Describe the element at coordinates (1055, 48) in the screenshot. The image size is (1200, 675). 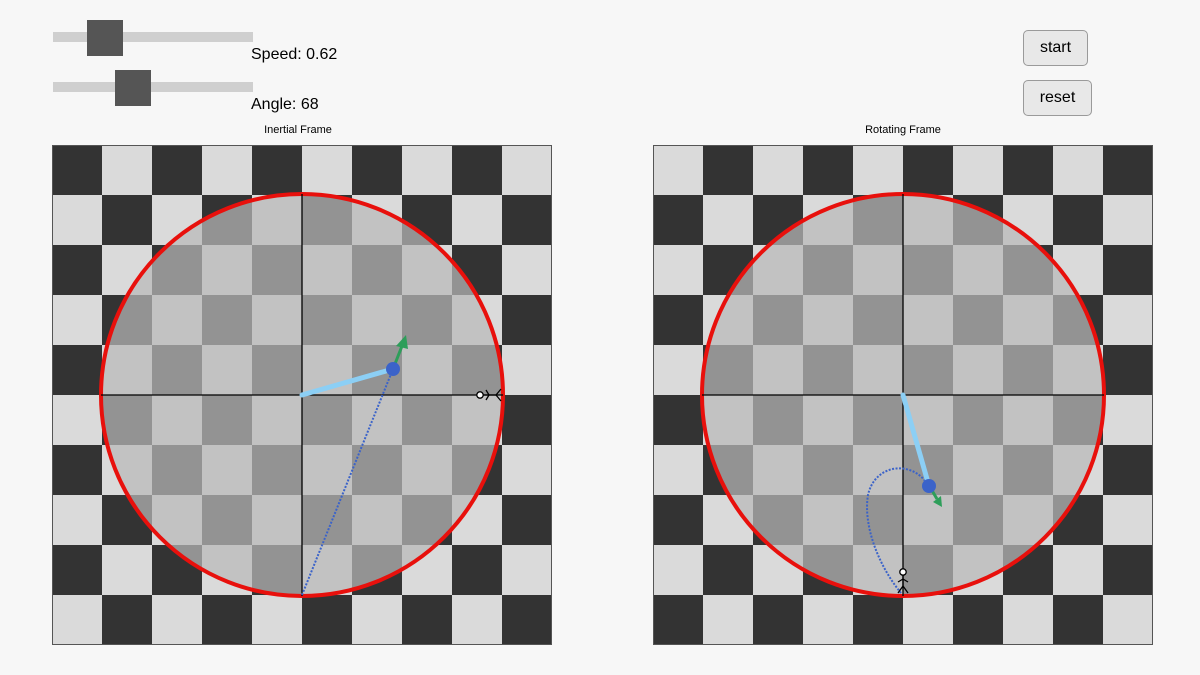
I see `start-button: start` at that location.